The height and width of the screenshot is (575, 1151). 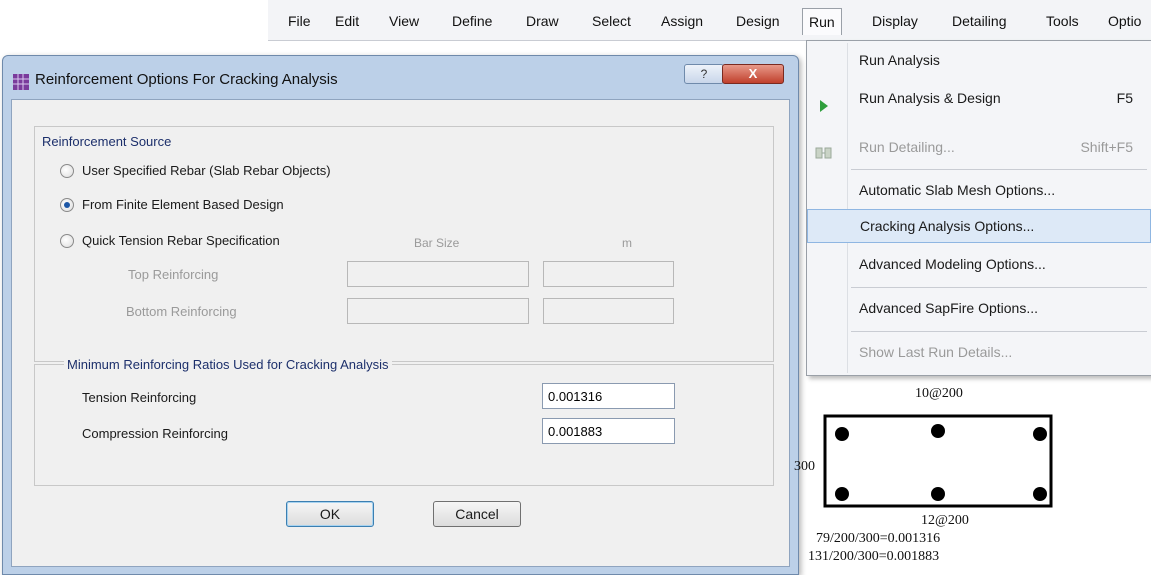 What do you see at coordinates (878, 538) in the screenshot?
I see `tension-ratio-calc: 79/200/300=0.001316` at bounding box center [878, 538].